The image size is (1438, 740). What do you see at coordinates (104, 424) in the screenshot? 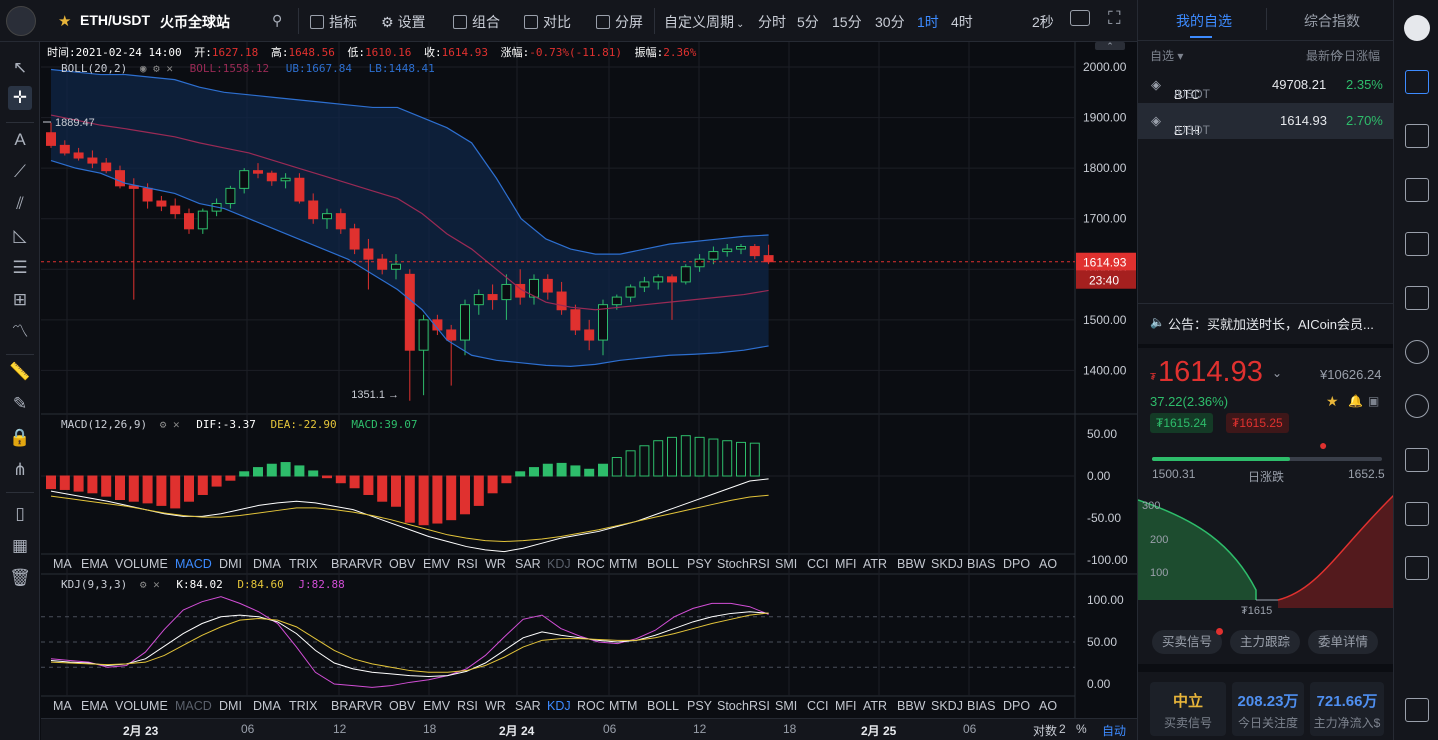
I see `macd-name: MACD(12,26,9)` at bounding box center [104, 424].